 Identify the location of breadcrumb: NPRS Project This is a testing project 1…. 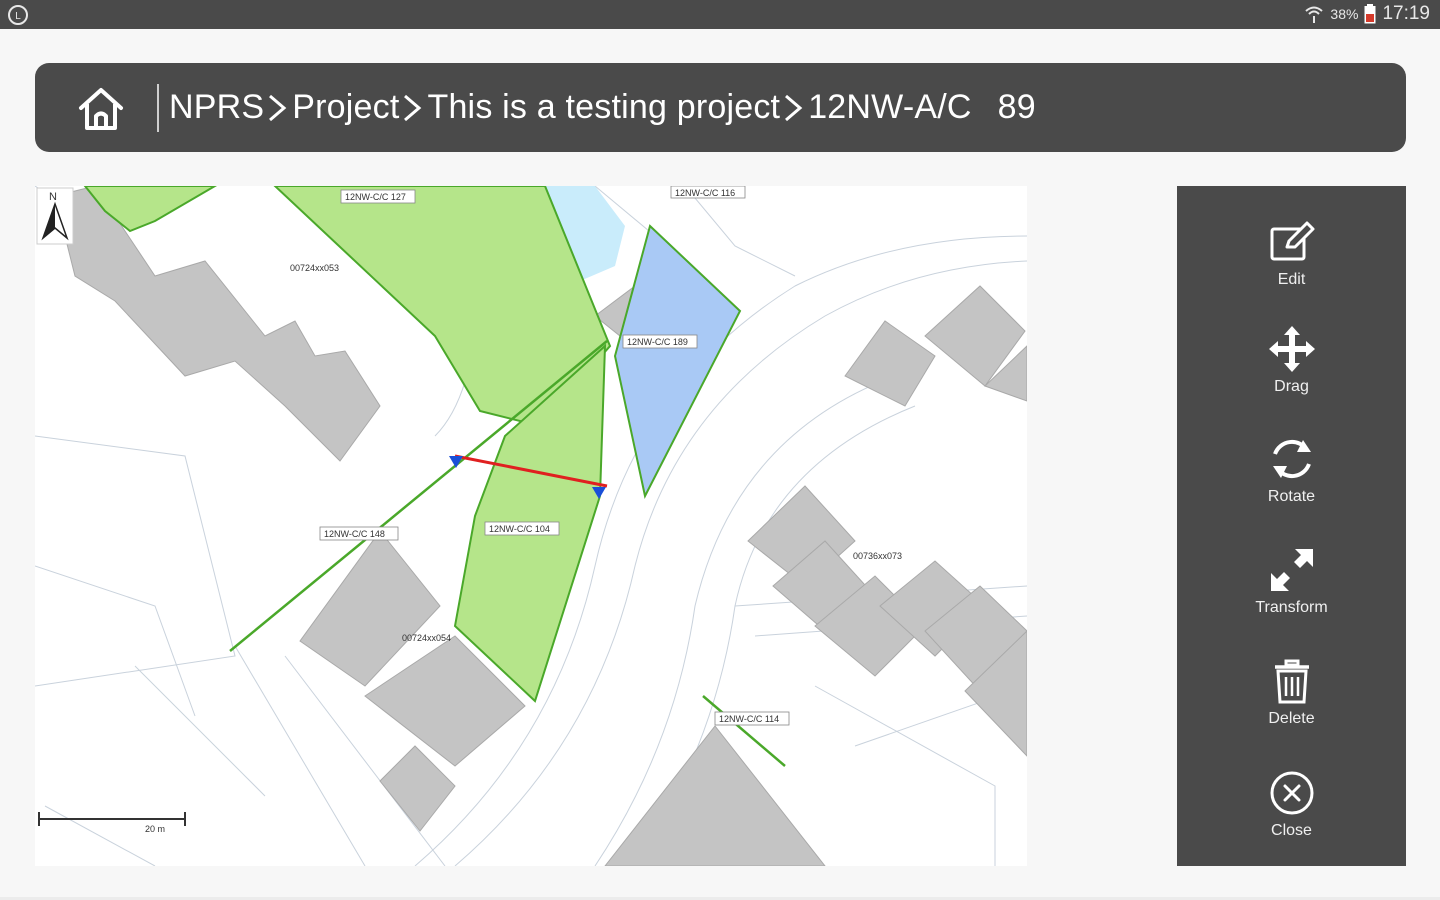
(720, 107).